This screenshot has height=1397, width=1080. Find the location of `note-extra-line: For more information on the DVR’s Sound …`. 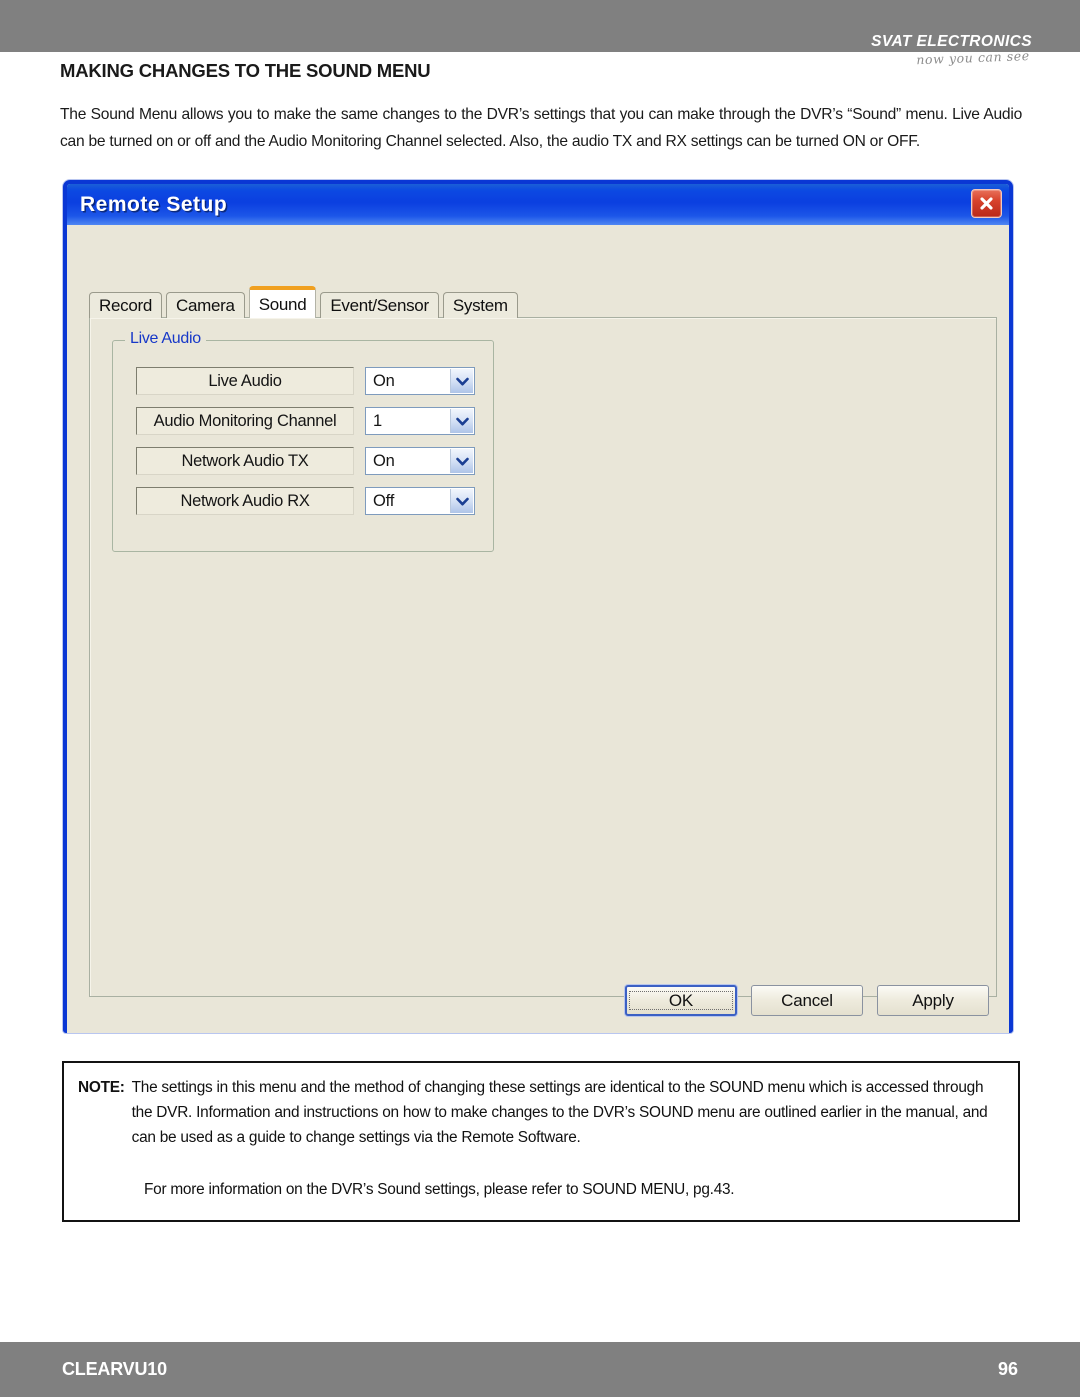

note-extra-line: For more information on the DVR’s Sound … is located at coordinates (439, 1189).